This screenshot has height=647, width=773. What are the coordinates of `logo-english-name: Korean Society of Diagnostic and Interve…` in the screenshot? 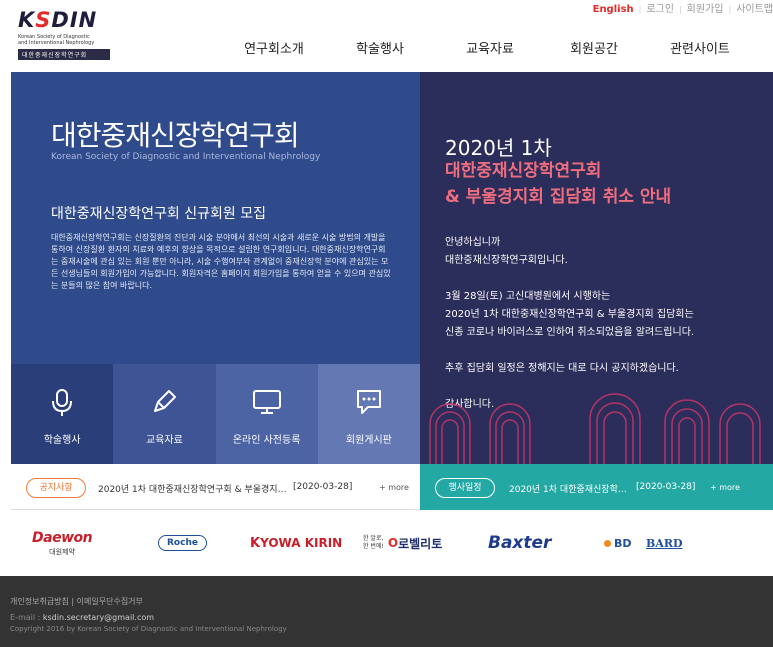 It's located at (56, 40).